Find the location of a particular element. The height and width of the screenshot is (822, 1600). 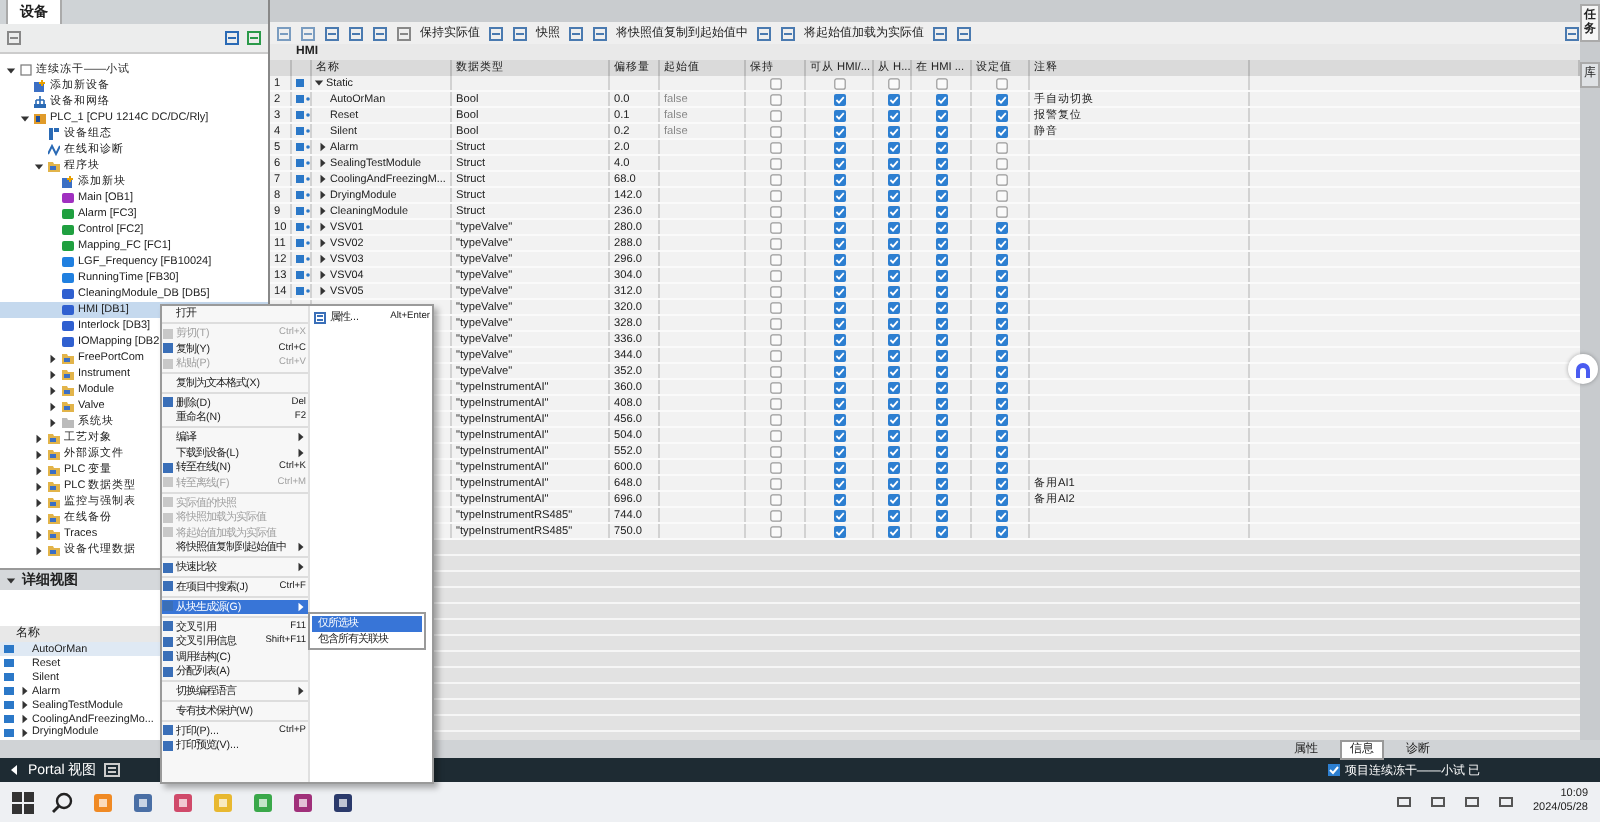

windows-logo-icon is located at coordinates (23, 802).